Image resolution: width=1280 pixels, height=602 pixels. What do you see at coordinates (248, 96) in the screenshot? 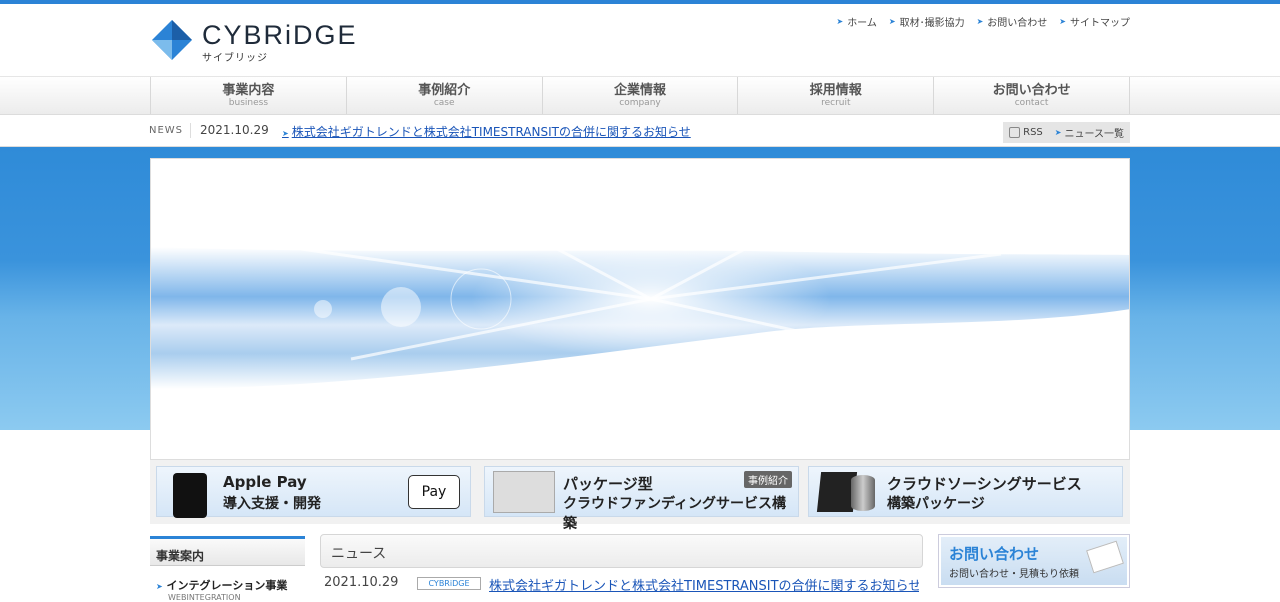
I see `nav-business: 事業内容 business` at bounding box center [248, 96].